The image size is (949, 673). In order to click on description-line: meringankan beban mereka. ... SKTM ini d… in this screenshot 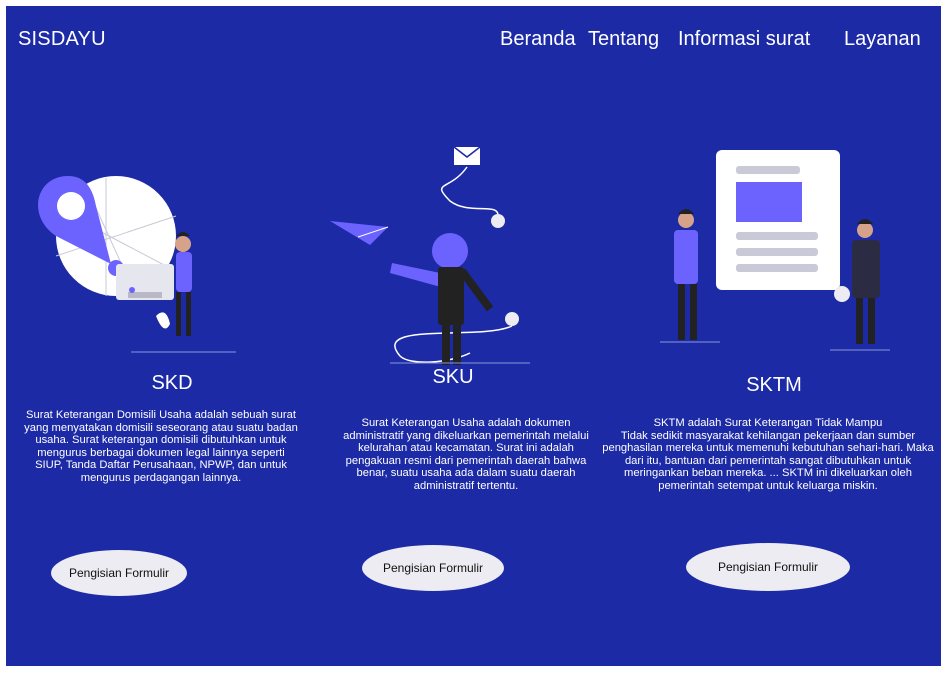, I will do `click(768, 473)`.